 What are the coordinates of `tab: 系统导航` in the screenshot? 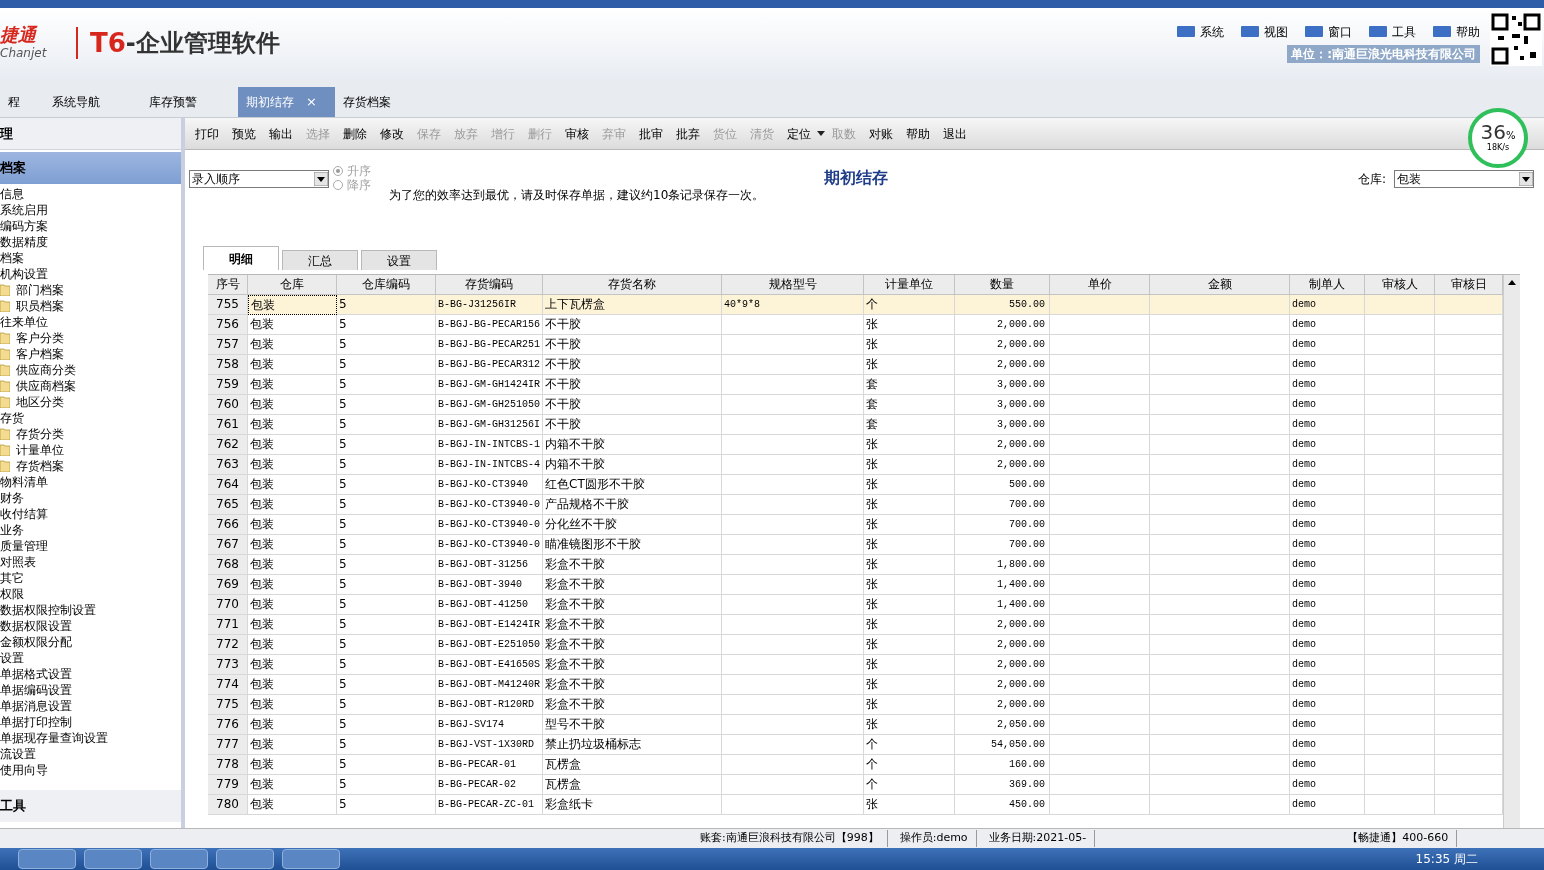 It's located at (92, 102).